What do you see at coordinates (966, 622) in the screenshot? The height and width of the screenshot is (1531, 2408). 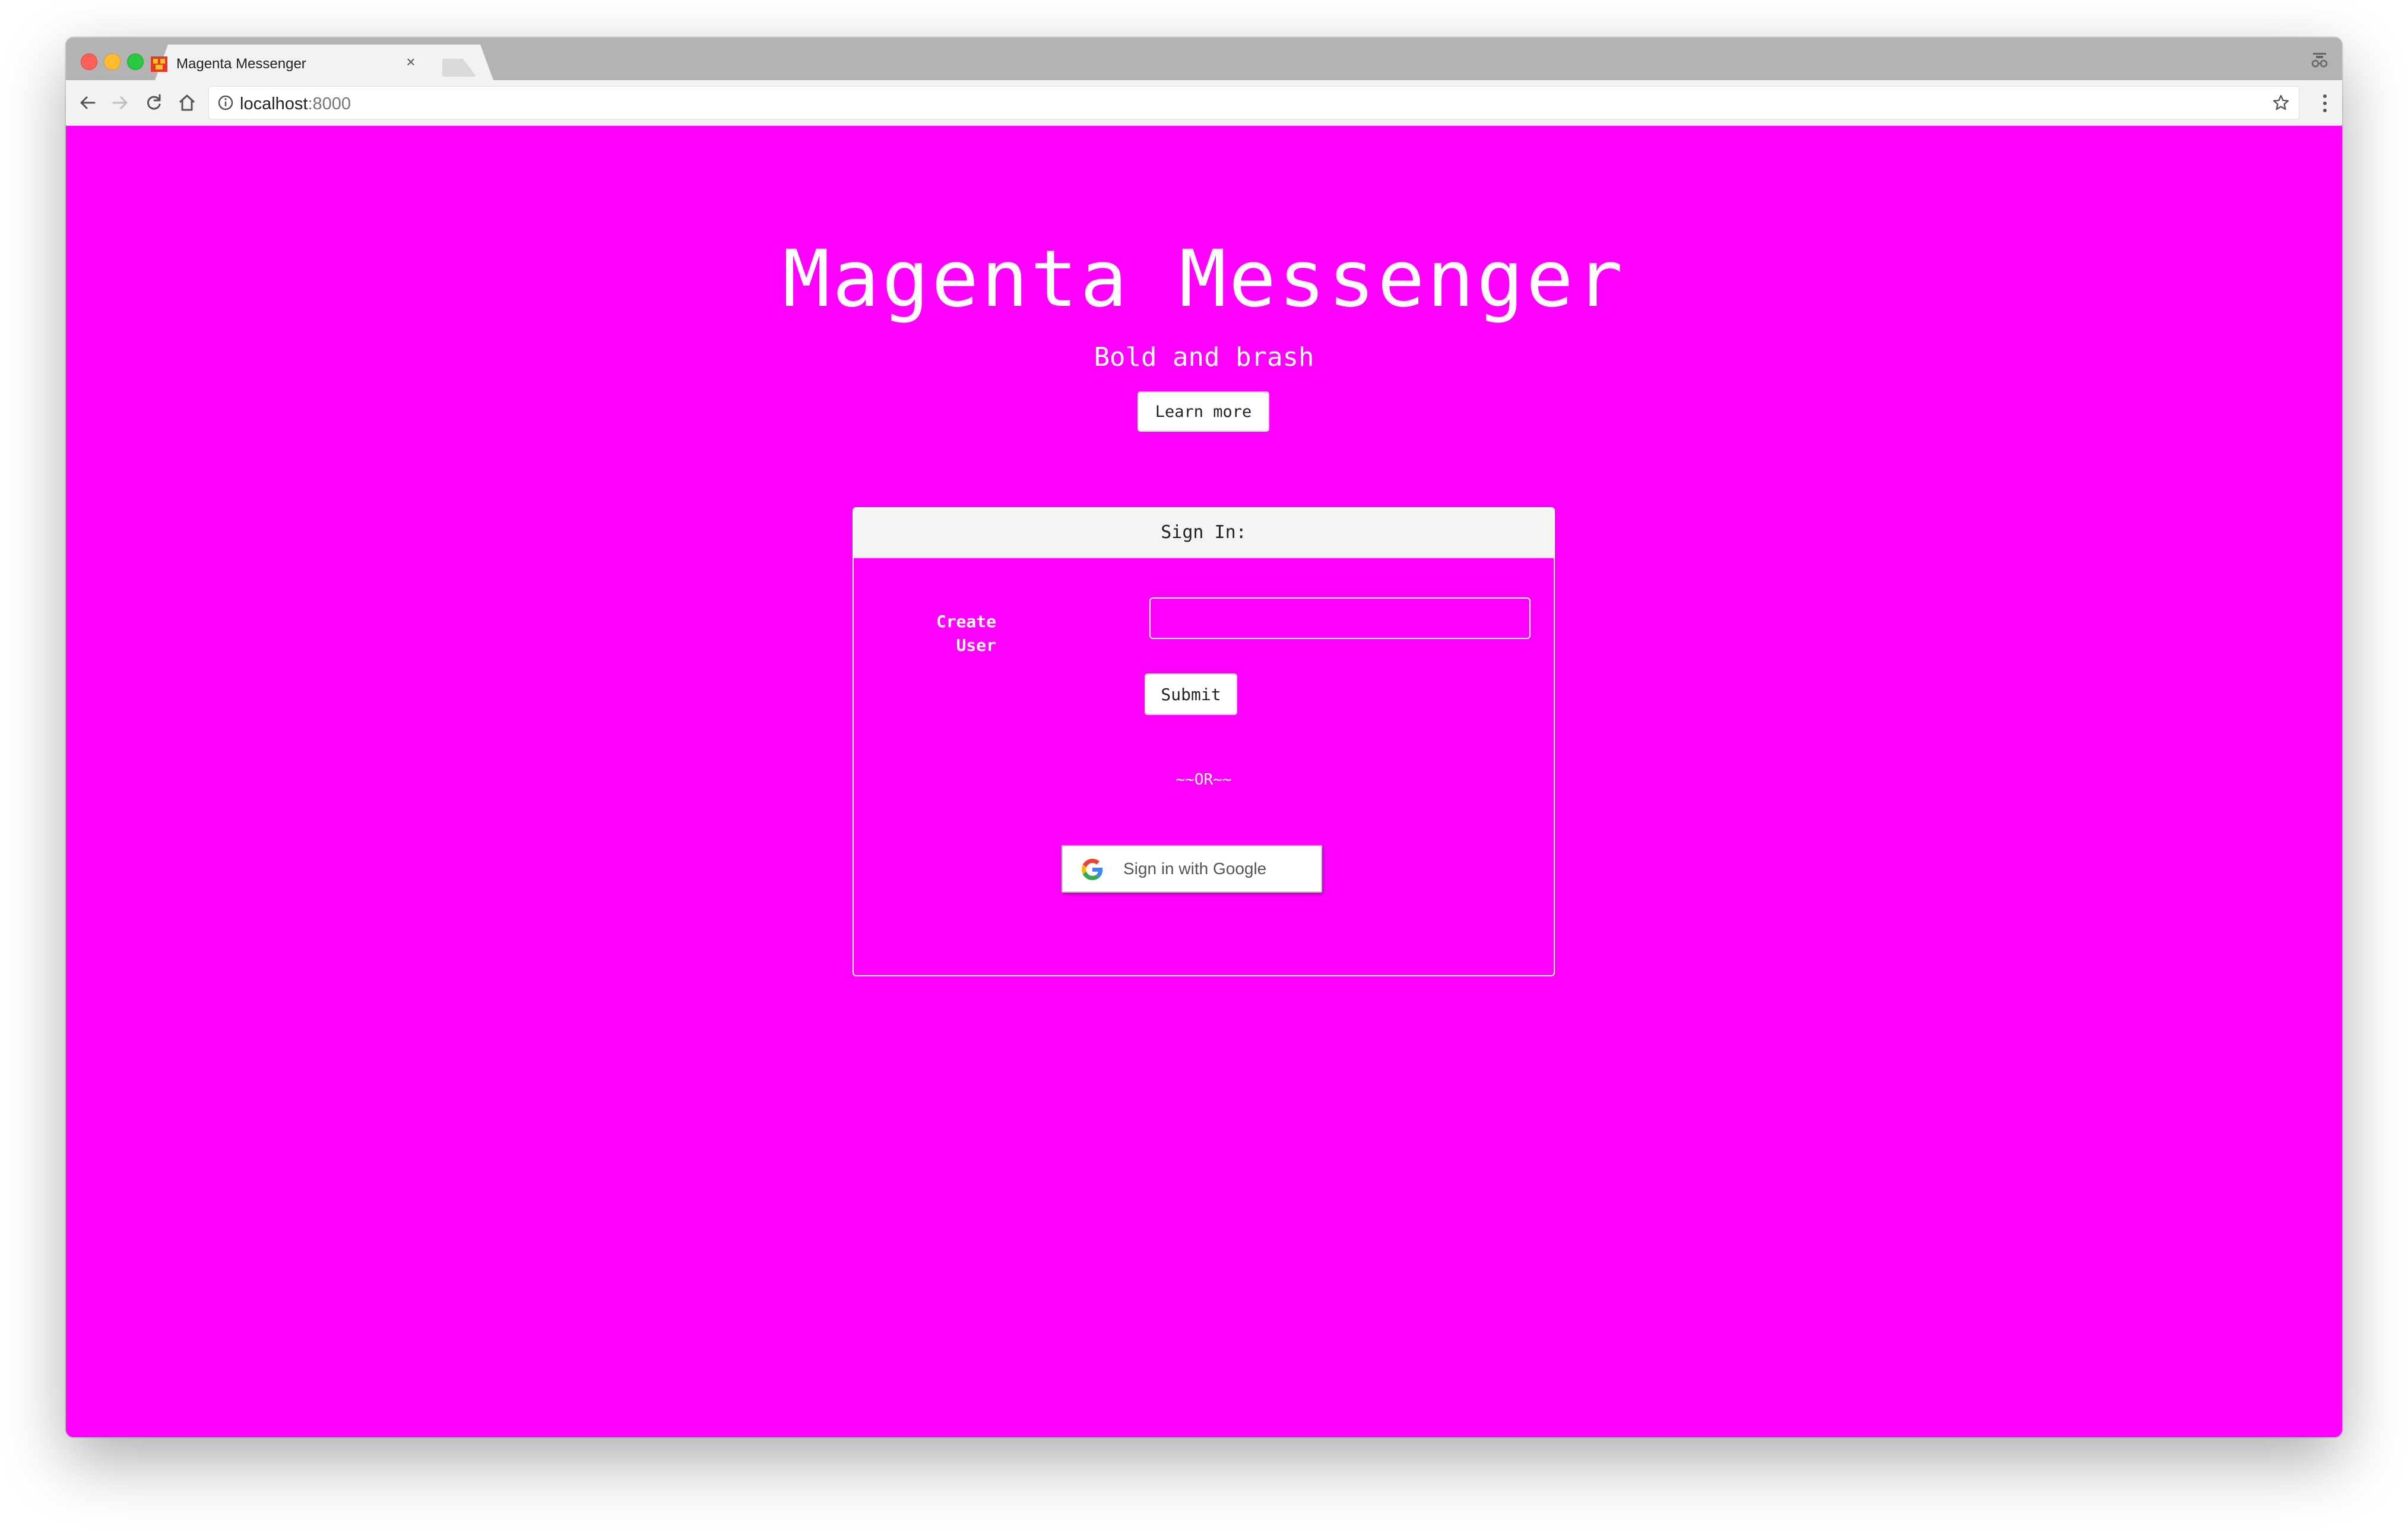 I see `create-user-label-line1: Create` at bounding box center [966, 622].